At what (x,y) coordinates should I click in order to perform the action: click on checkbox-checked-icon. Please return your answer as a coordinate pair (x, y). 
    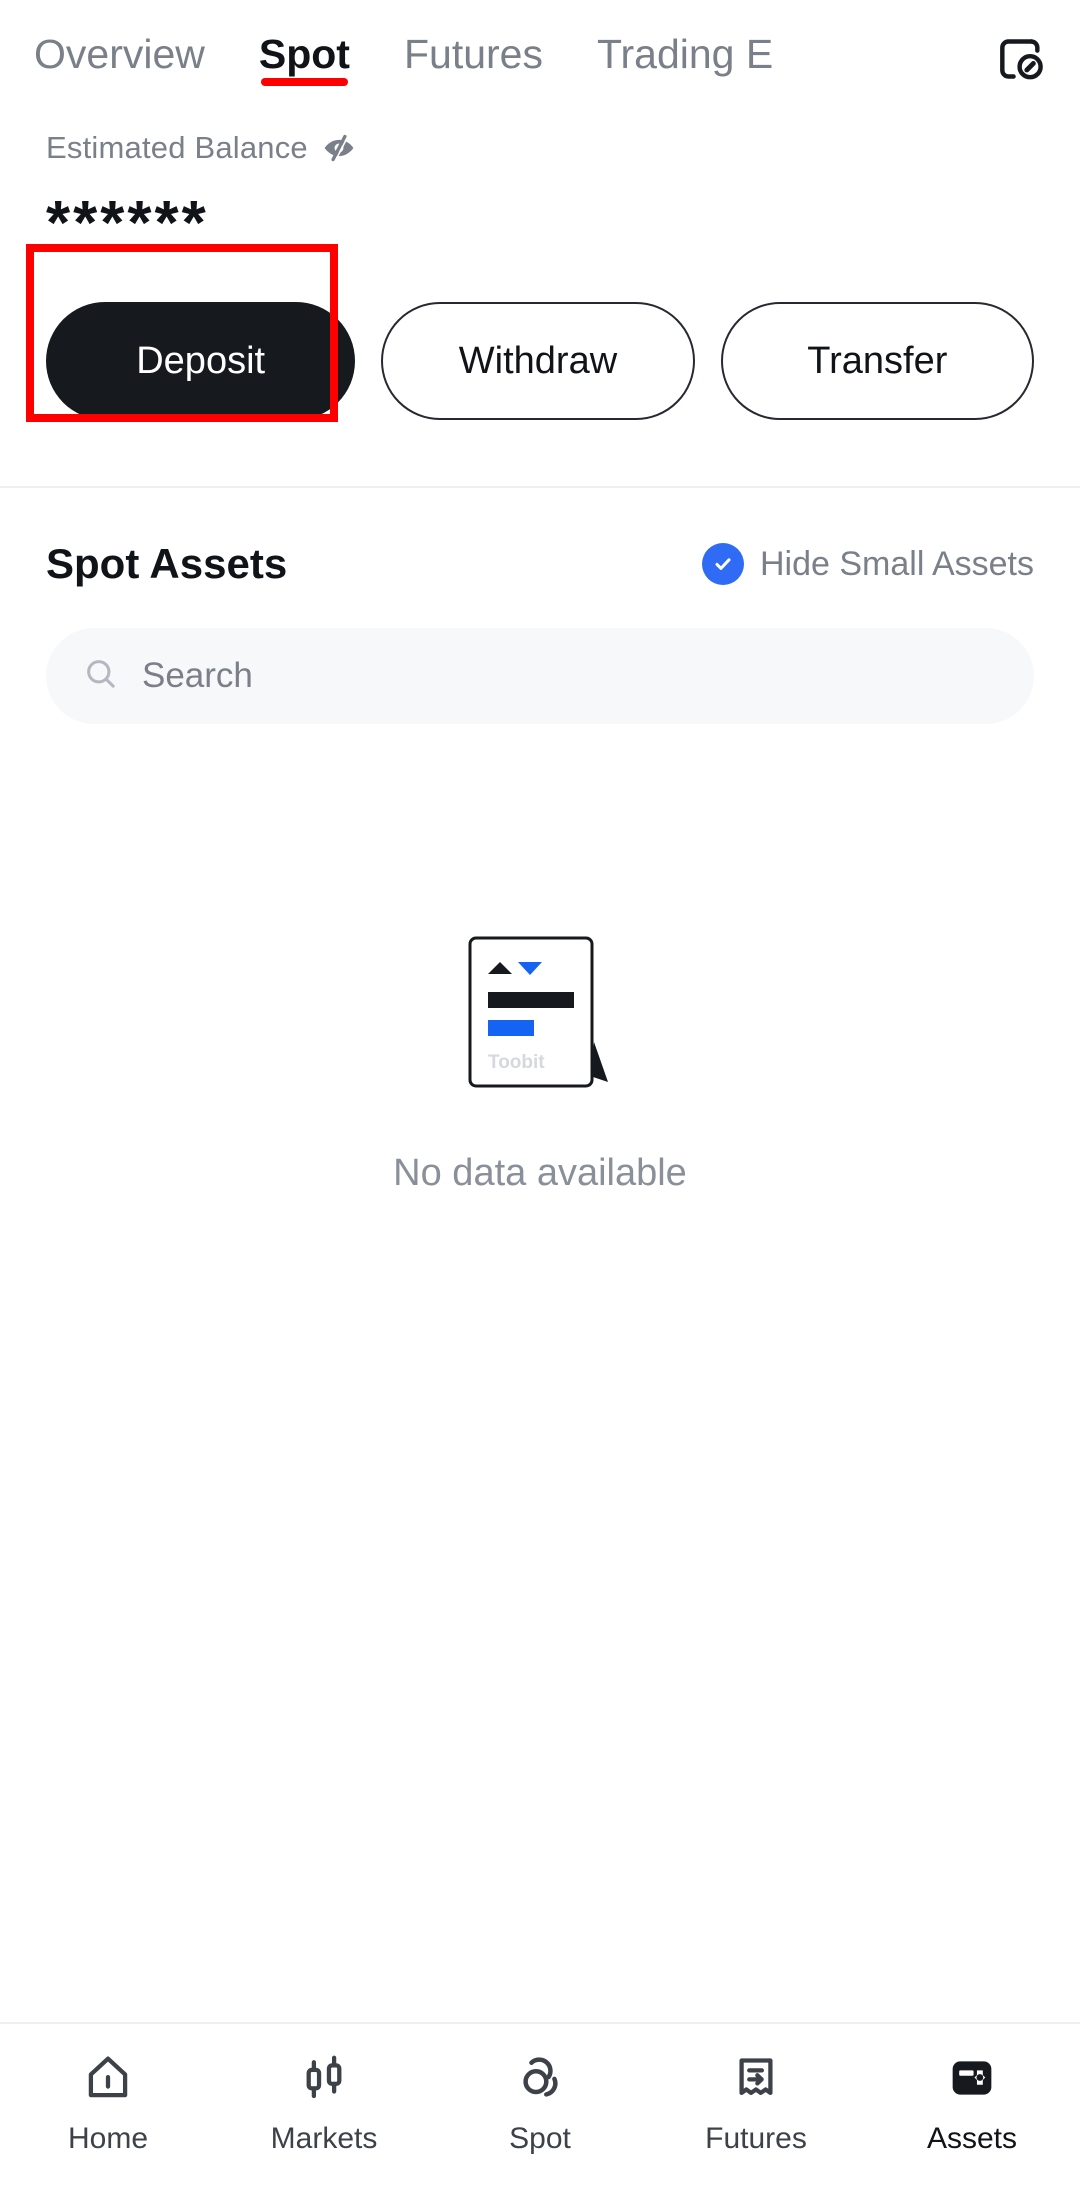
    Looking at the image, I should click on (723, 564).